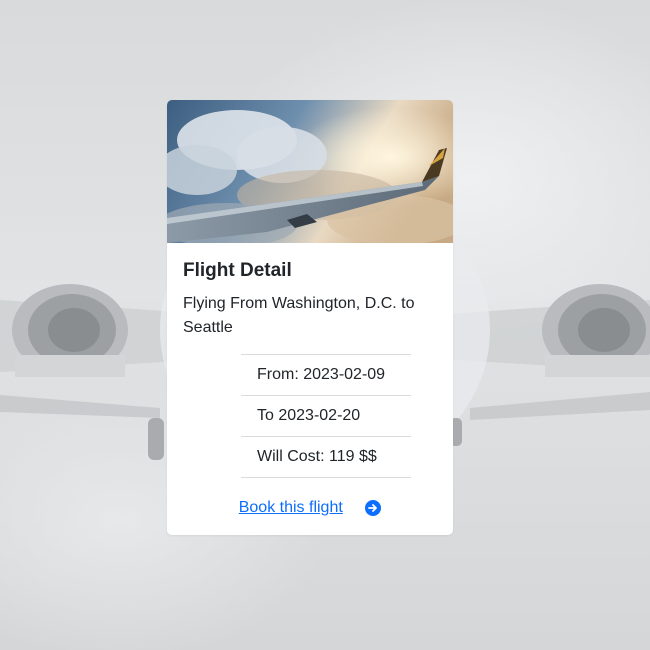  I want to click on book-flight-link: Book this flight, so click(291, 507).